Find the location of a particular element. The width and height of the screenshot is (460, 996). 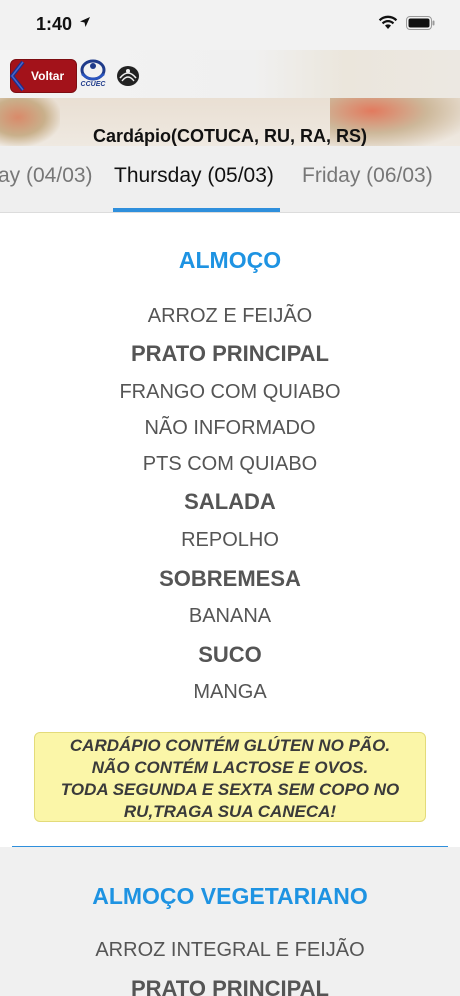

back-label: Voltar is located at coordinates (48, 76).